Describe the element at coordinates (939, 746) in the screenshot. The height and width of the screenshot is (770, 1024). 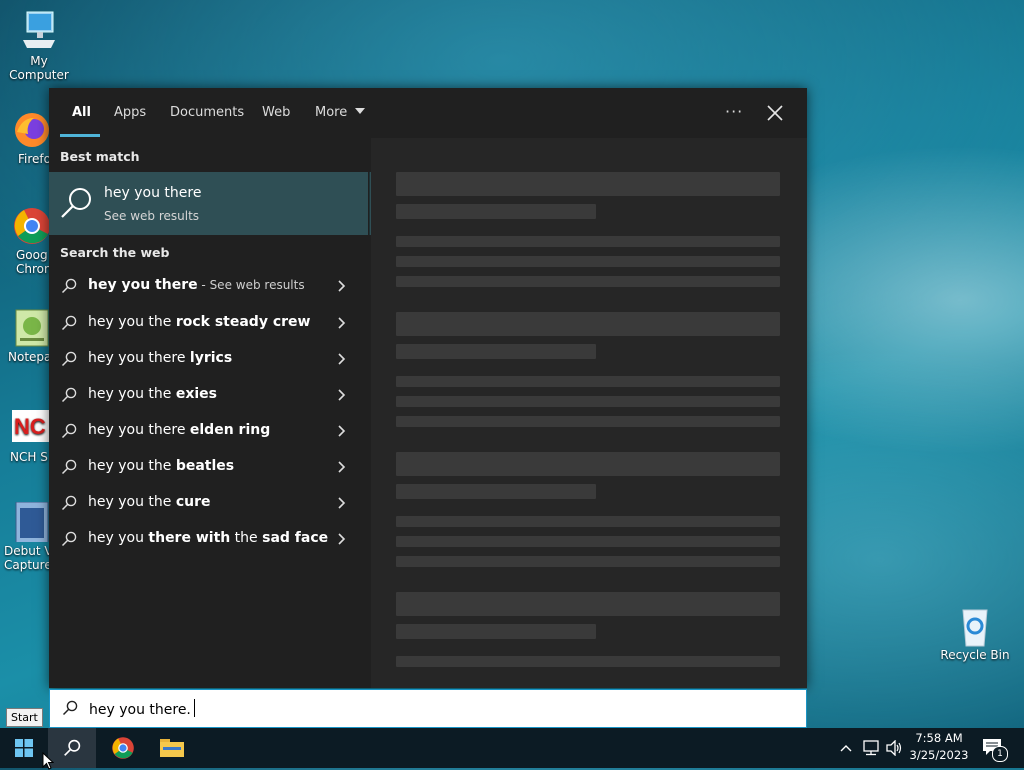
I see `clock: 7:58 AM 3/25/2023` at that location.